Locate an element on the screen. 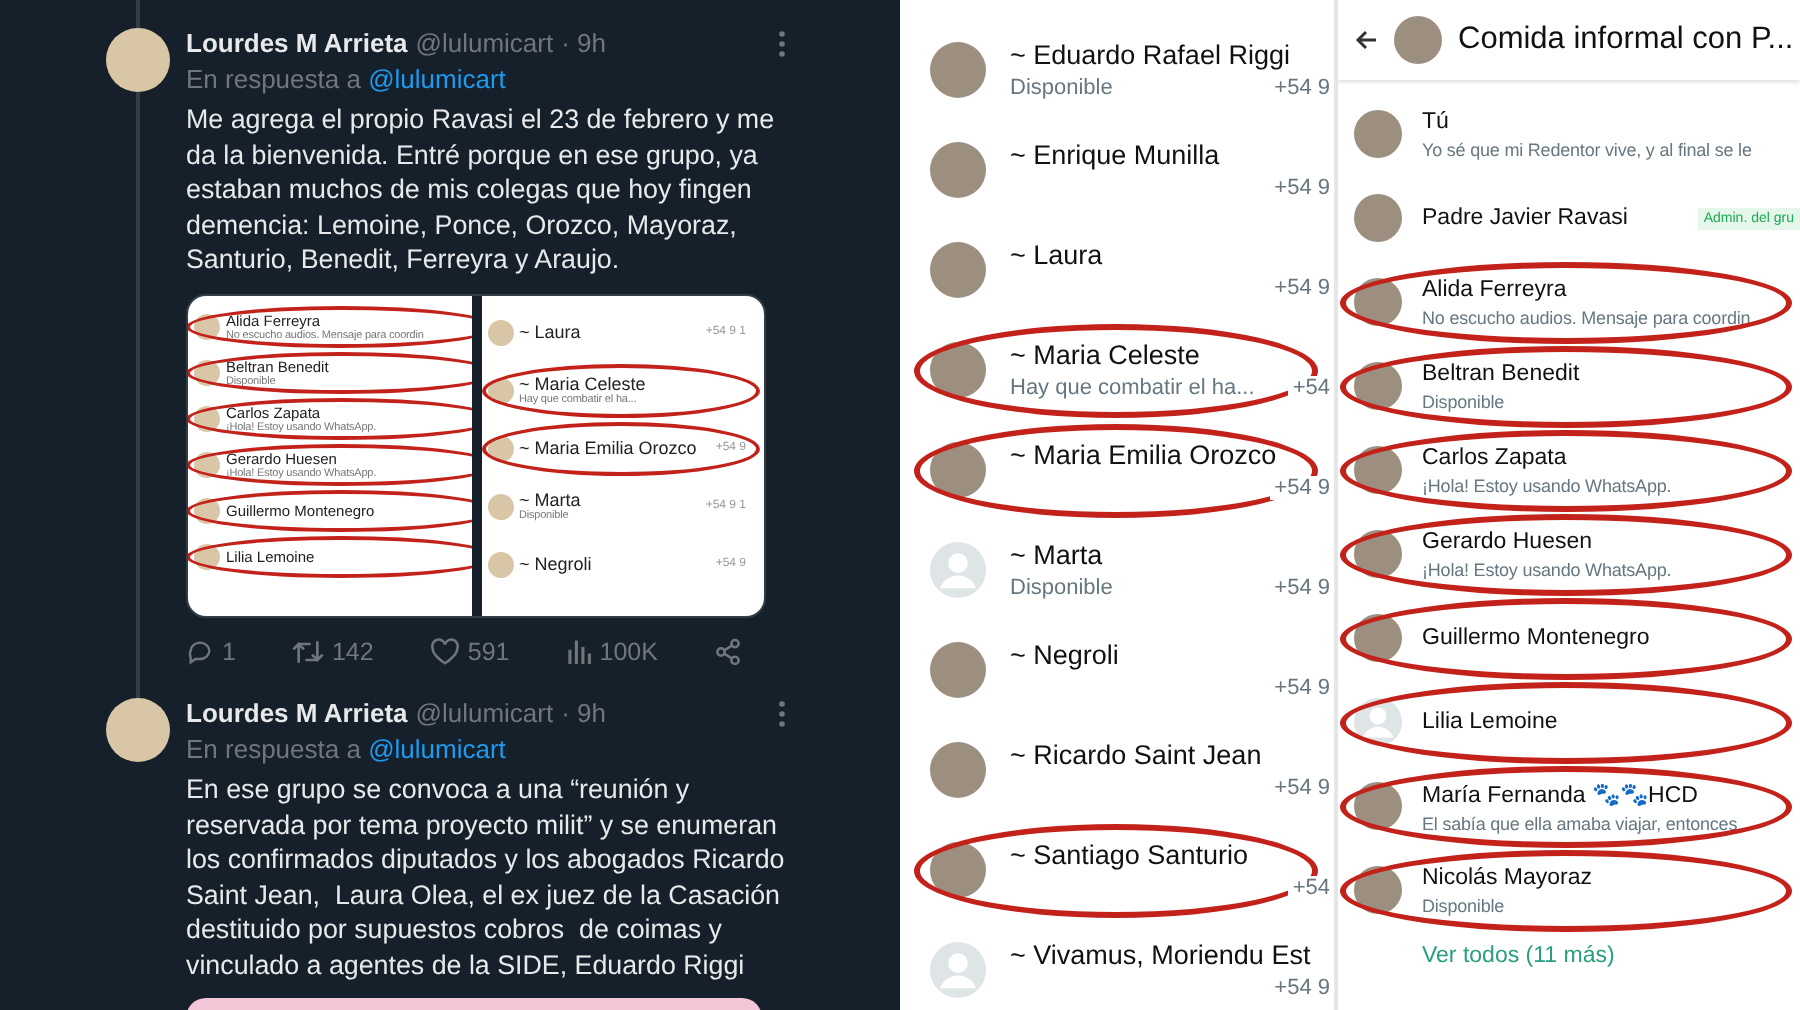 The height and width of the screenshot is (1010, 1800). contact-row: ~ Vivamus, Moriendu Est +54 9 is located at coordinates (1122, 965).